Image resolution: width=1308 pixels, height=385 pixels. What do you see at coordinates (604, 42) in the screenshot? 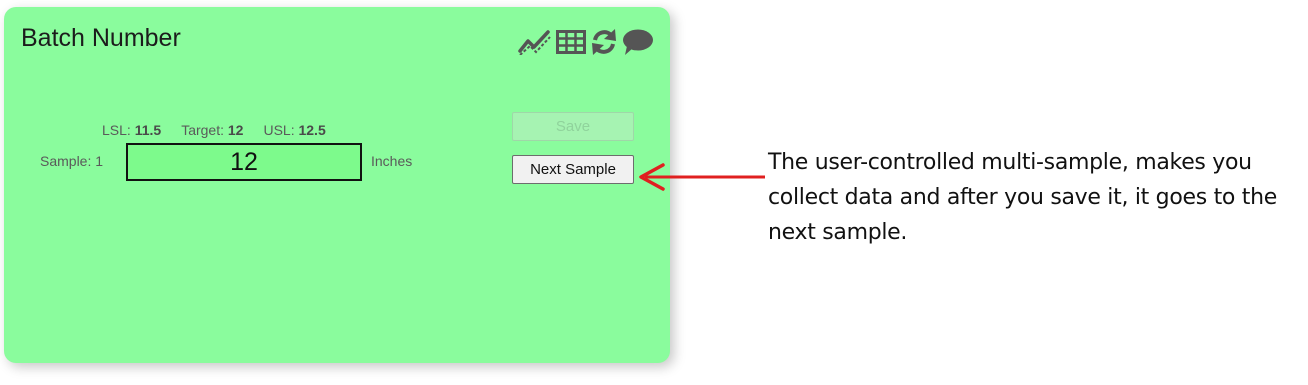
I see `refresh-icon` at bounding box center [604, 42].